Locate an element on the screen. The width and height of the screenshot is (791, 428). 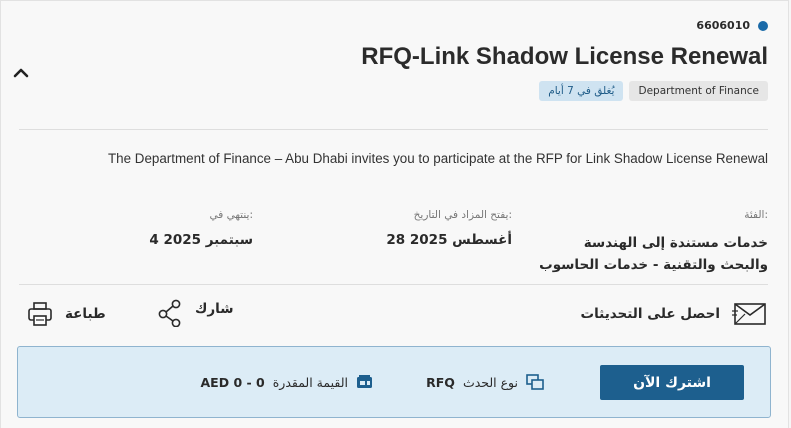
event-type: RFQ نوع الحدث is located at coordinates (485, 382).